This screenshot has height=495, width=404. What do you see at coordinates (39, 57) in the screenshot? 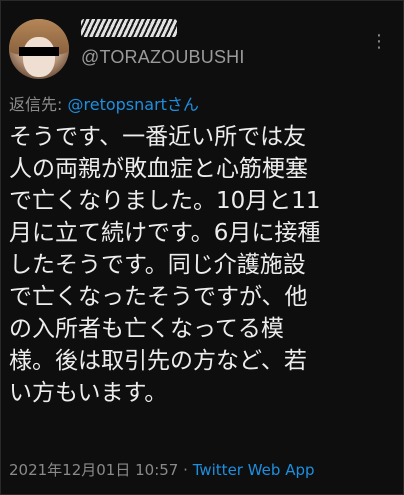
I see `avatar-face` at bounding box center [39, 57].